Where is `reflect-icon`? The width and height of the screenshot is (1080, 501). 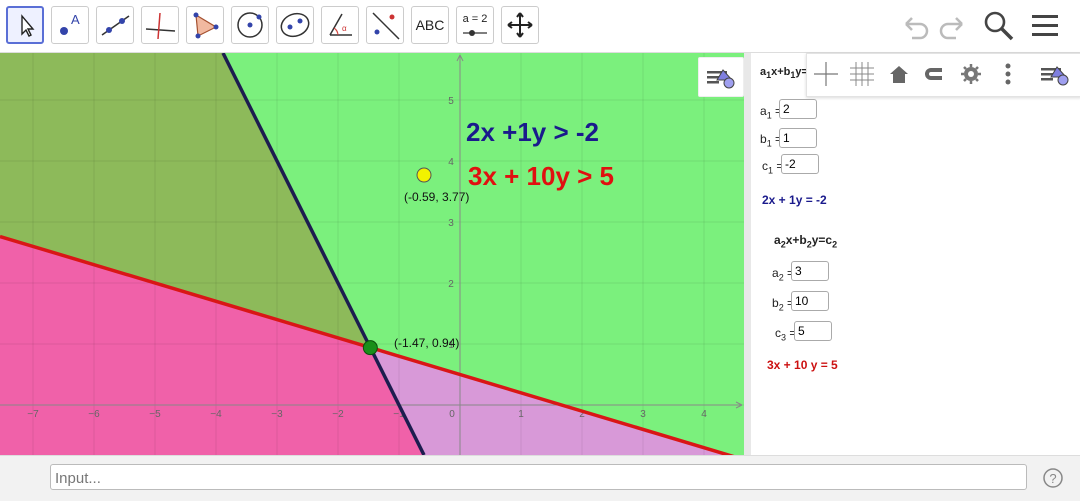
reflect-icon is located at coordinates (386, 26).